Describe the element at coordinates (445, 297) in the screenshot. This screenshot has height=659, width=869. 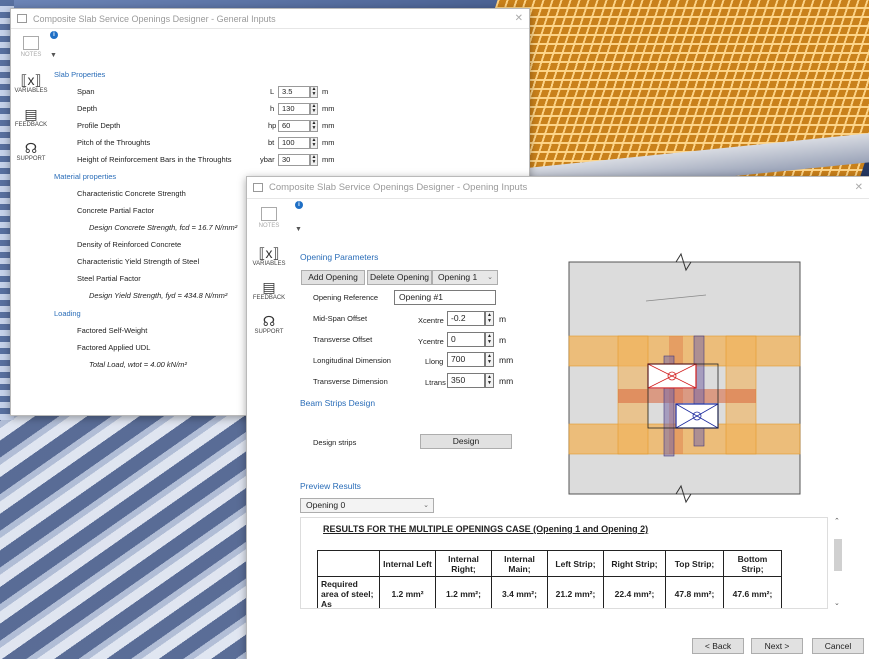
I see `reference-input: Opening #1` at that location.